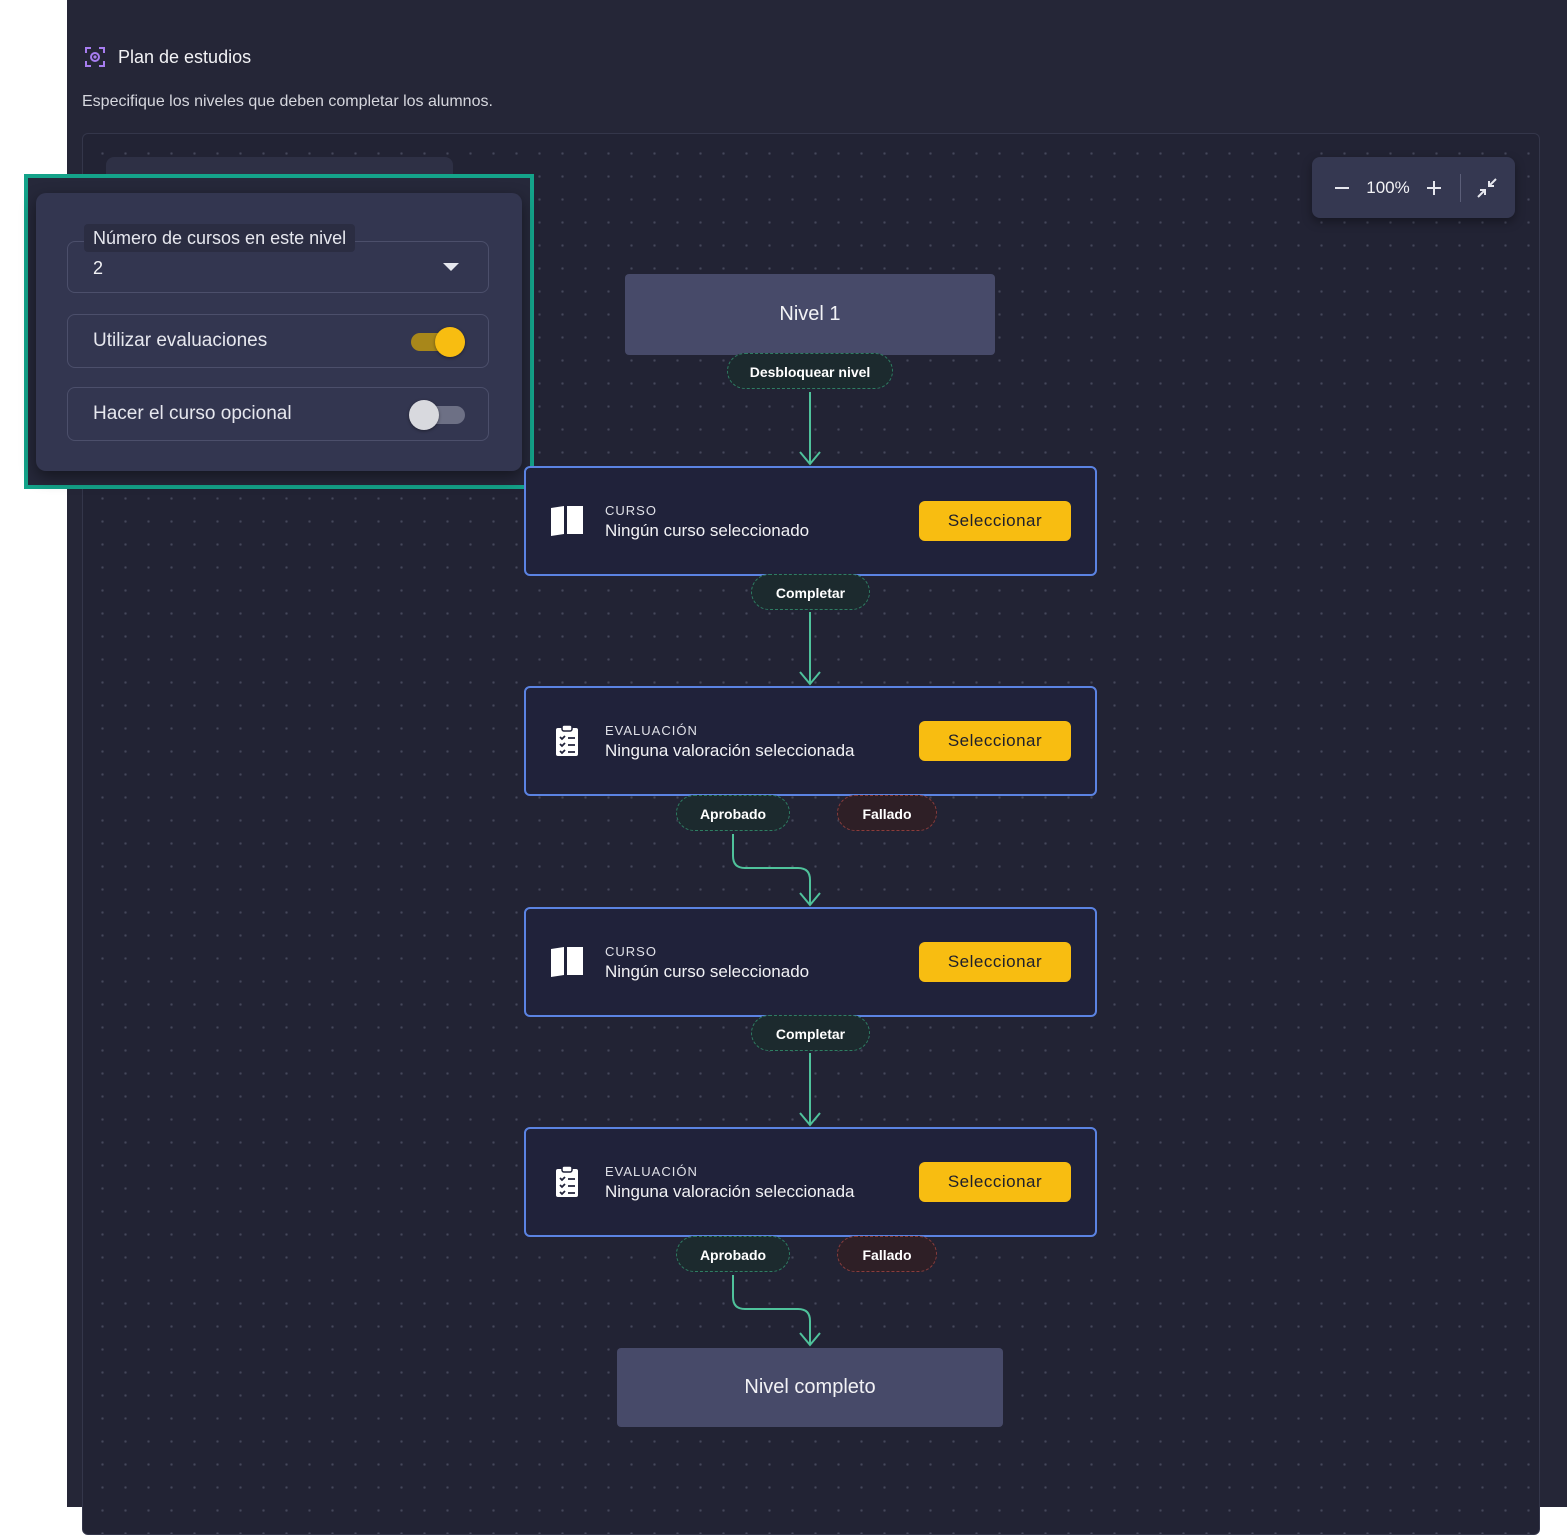  I want to click on level-complete-box: Nivel completo, so click(810, 1387).